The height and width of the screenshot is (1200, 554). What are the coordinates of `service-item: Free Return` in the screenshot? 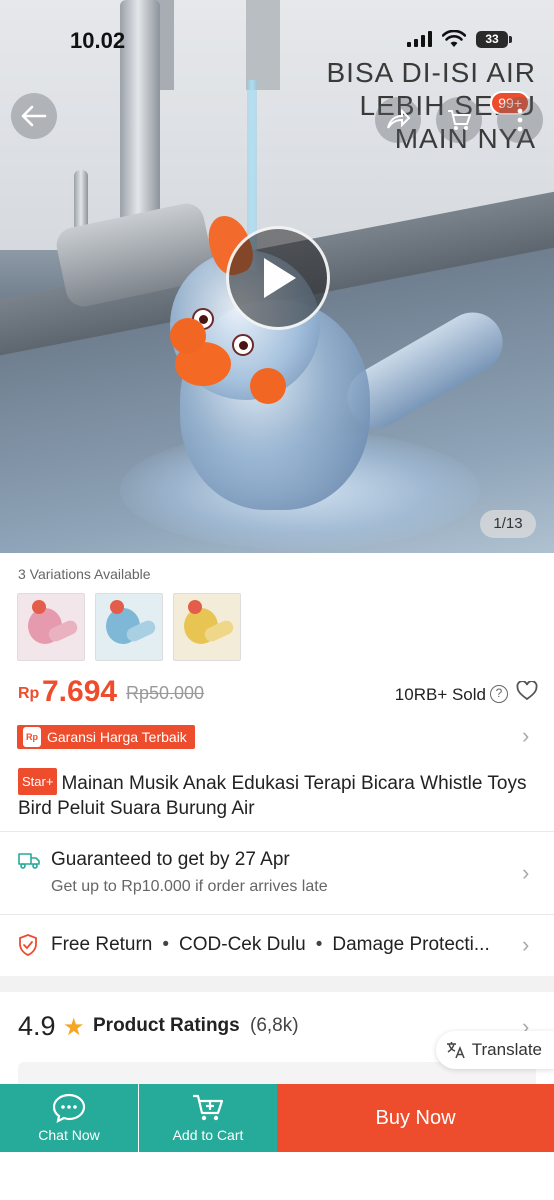 It's located at (102, 944).